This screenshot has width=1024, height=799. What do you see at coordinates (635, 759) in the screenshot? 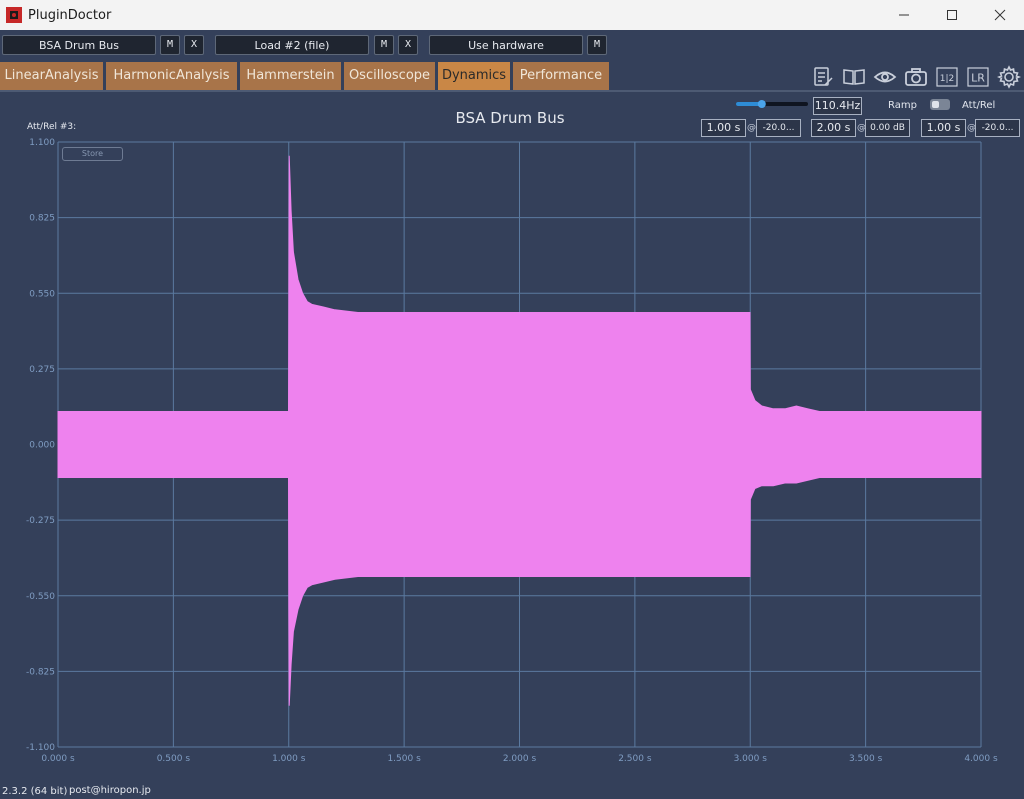
I see `x-tick-label: 2.500 s` at bounding box center [635, 759].